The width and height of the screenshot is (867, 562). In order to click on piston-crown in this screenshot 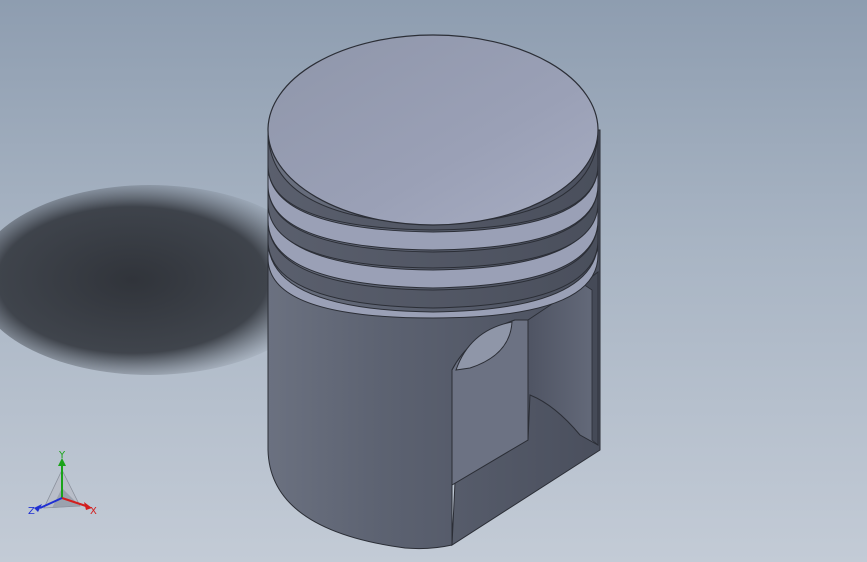, I will do `click(433, 130)`.